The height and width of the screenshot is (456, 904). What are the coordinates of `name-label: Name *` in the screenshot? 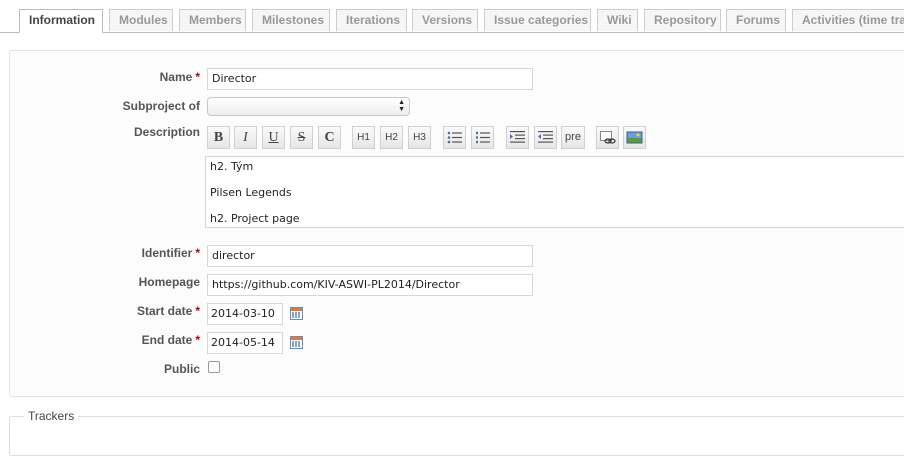 It's located at (179, 77).